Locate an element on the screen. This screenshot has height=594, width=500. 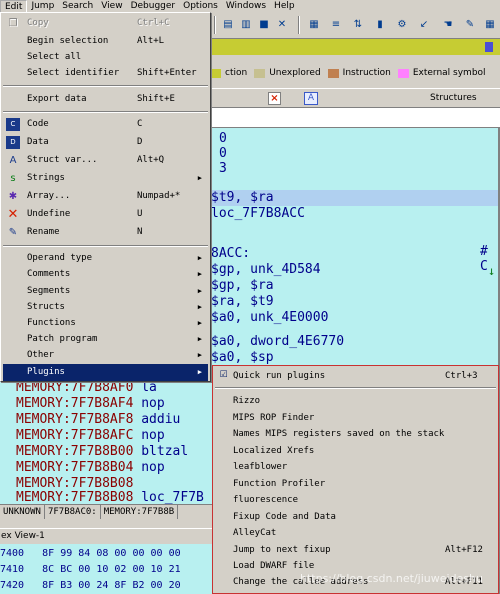
plugin-alleycat: AlleyCat is located at coordinates (355, 533).